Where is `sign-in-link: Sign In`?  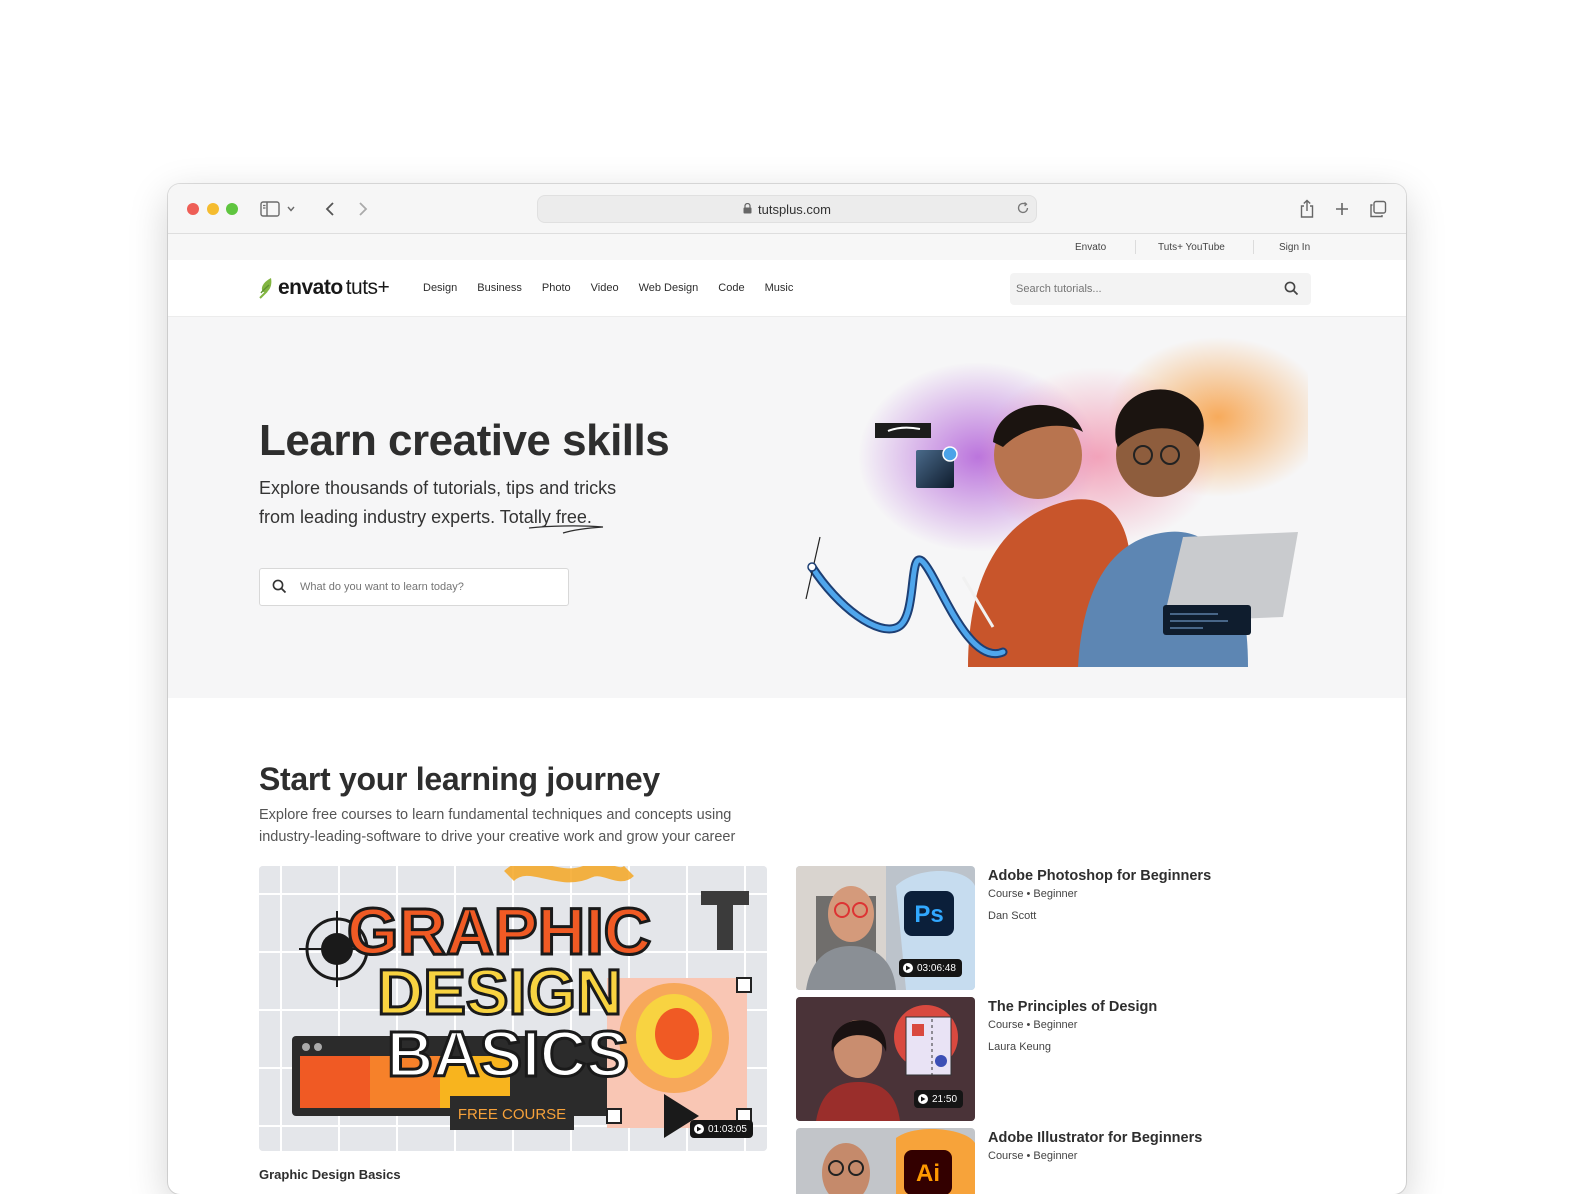
sign-in-link: Sign In is located at coordinates (1294, 247).